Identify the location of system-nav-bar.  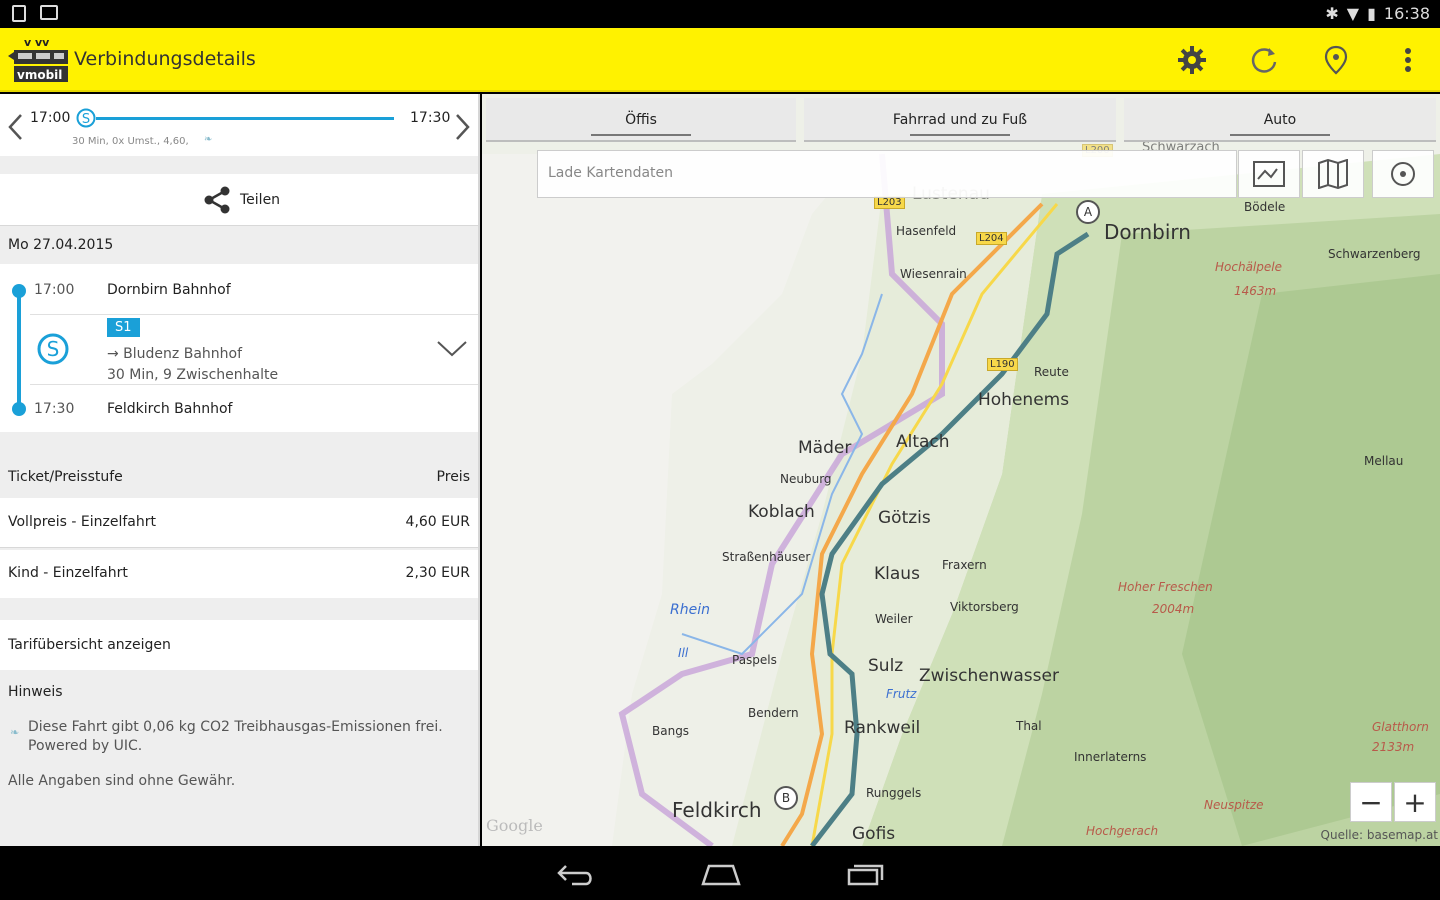
(720, 873).